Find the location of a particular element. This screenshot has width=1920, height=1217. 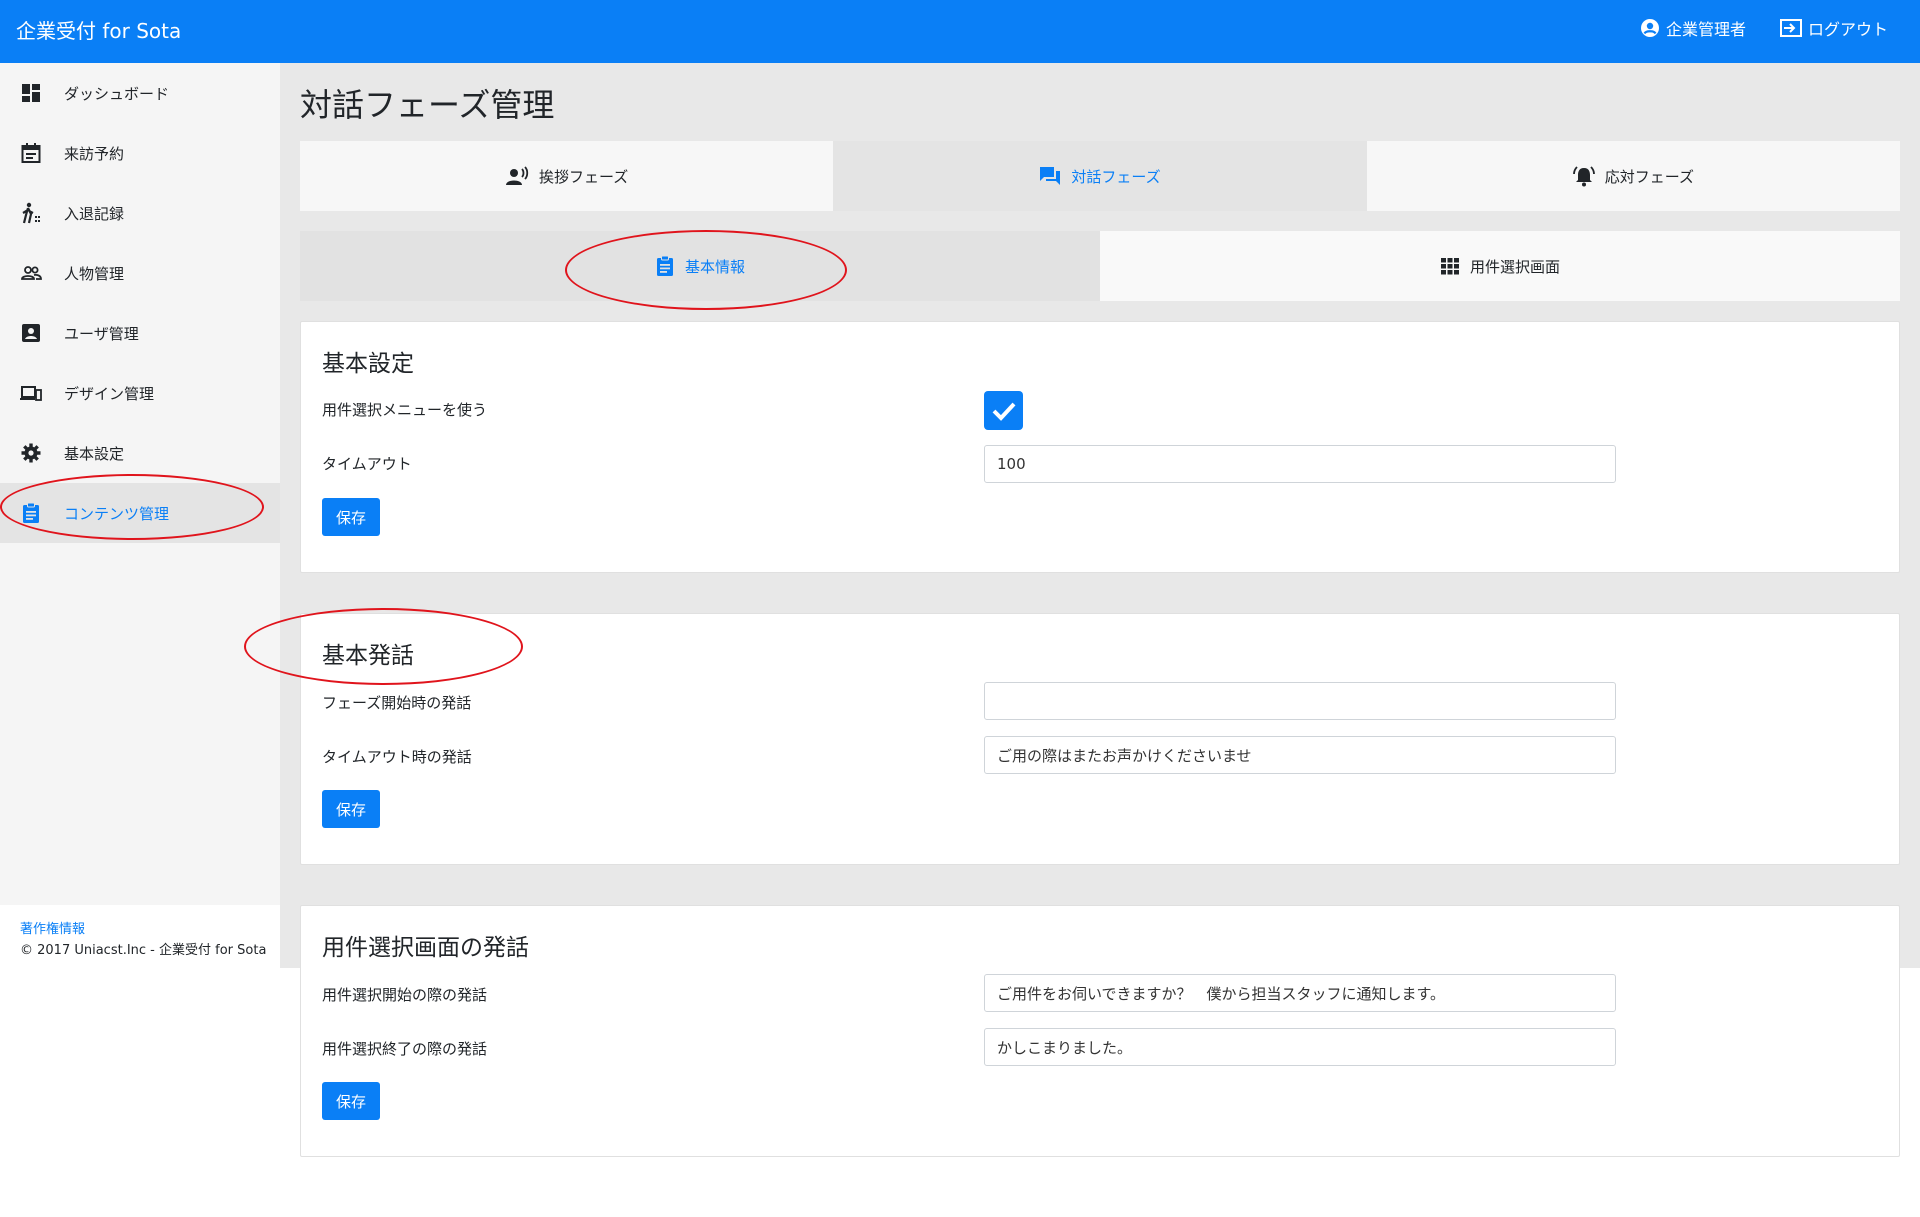

use-menu-label: 用件選択メニューを使う is located at coordinates (405, 410).